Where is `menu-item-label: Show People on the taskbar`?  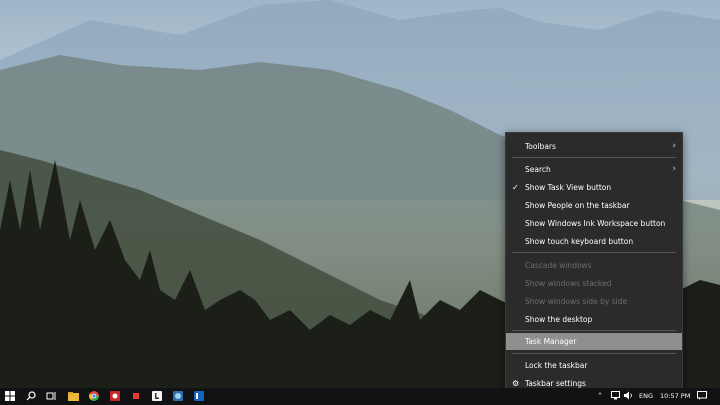
menu-item-label: Show People on the taskbar is located at coordinates (577, 205).